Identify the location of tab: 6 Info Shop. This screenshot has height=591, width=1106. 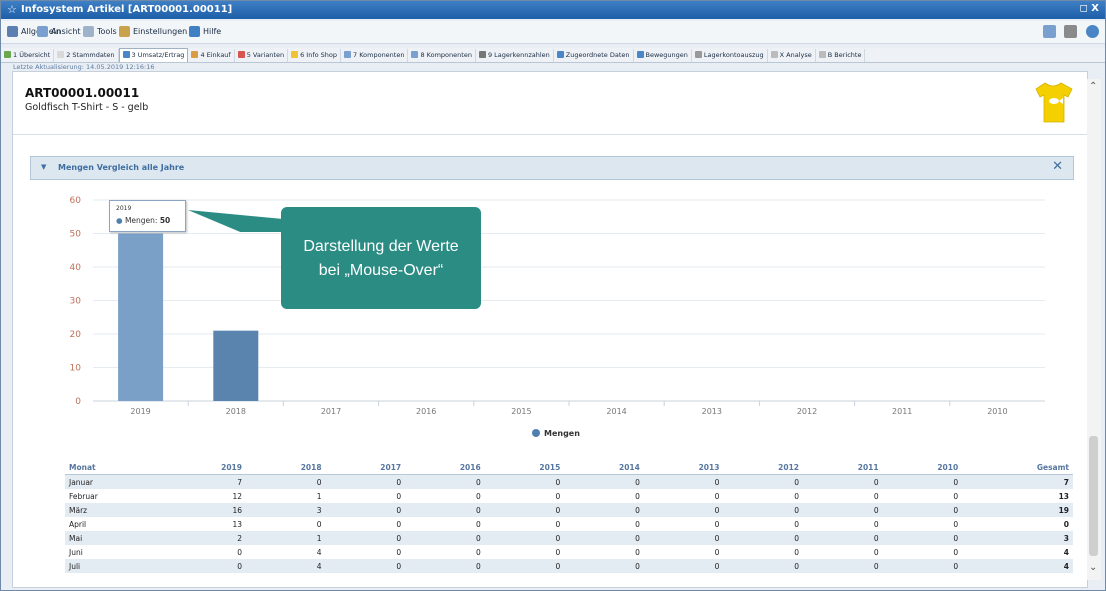
(315, 55).